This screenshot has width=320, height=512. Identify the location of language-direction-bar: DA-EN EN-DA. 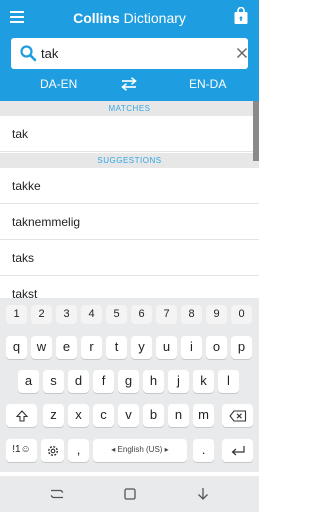
(129, 85).